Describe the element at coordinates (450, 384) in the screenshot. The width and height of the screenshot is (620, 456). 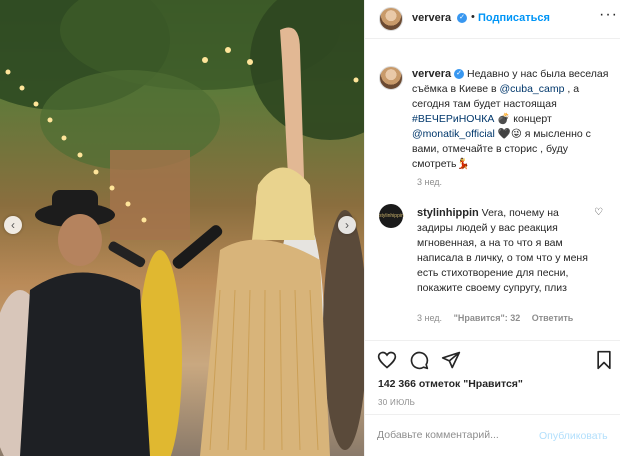
I see `likes-count: 142 366 отметок "Нравится"` at that location.